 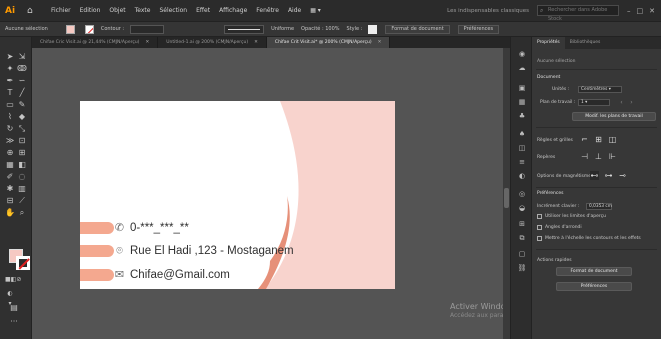 What do you see at coordinates (22, 57) in the screenshot?
I see `direct-selection-tool-icon: ⇲` at bounding box center [22, 57].